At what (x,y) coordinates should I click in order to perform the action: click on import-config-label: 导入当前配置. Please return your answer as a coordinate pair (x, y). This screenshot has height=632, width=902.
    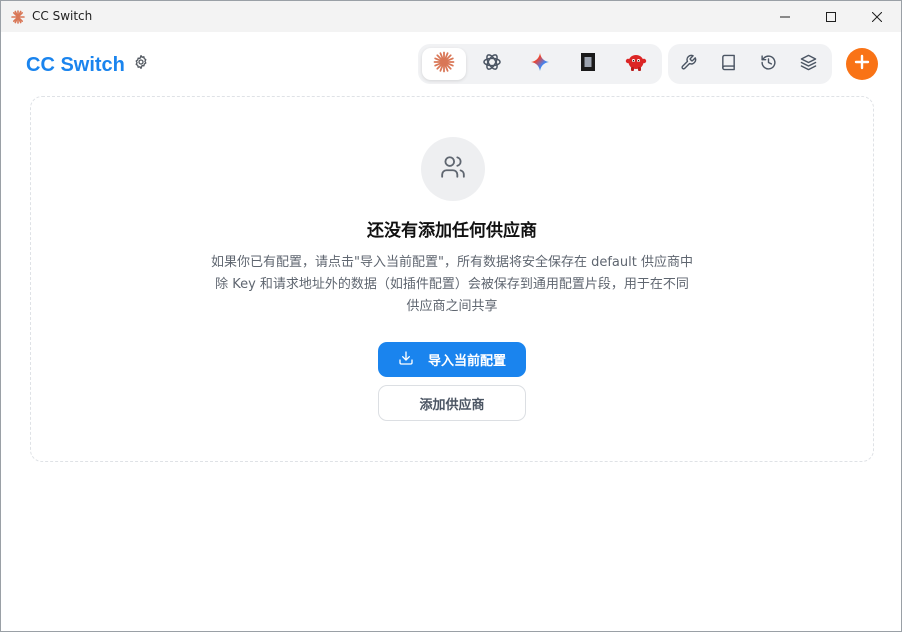
    Looking at the image, I should click on (466, 361).